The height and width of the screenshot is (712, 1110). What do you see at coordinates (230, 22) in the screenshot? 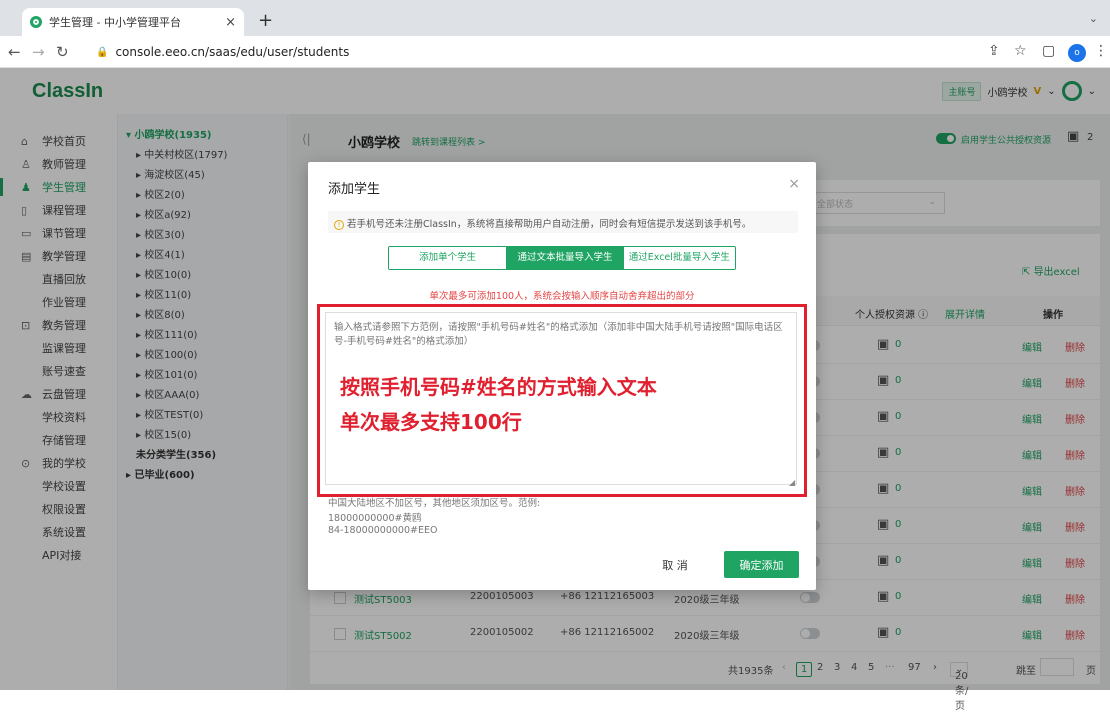
I see `tab-close-icon: ×` at bounding box center [230, 22].